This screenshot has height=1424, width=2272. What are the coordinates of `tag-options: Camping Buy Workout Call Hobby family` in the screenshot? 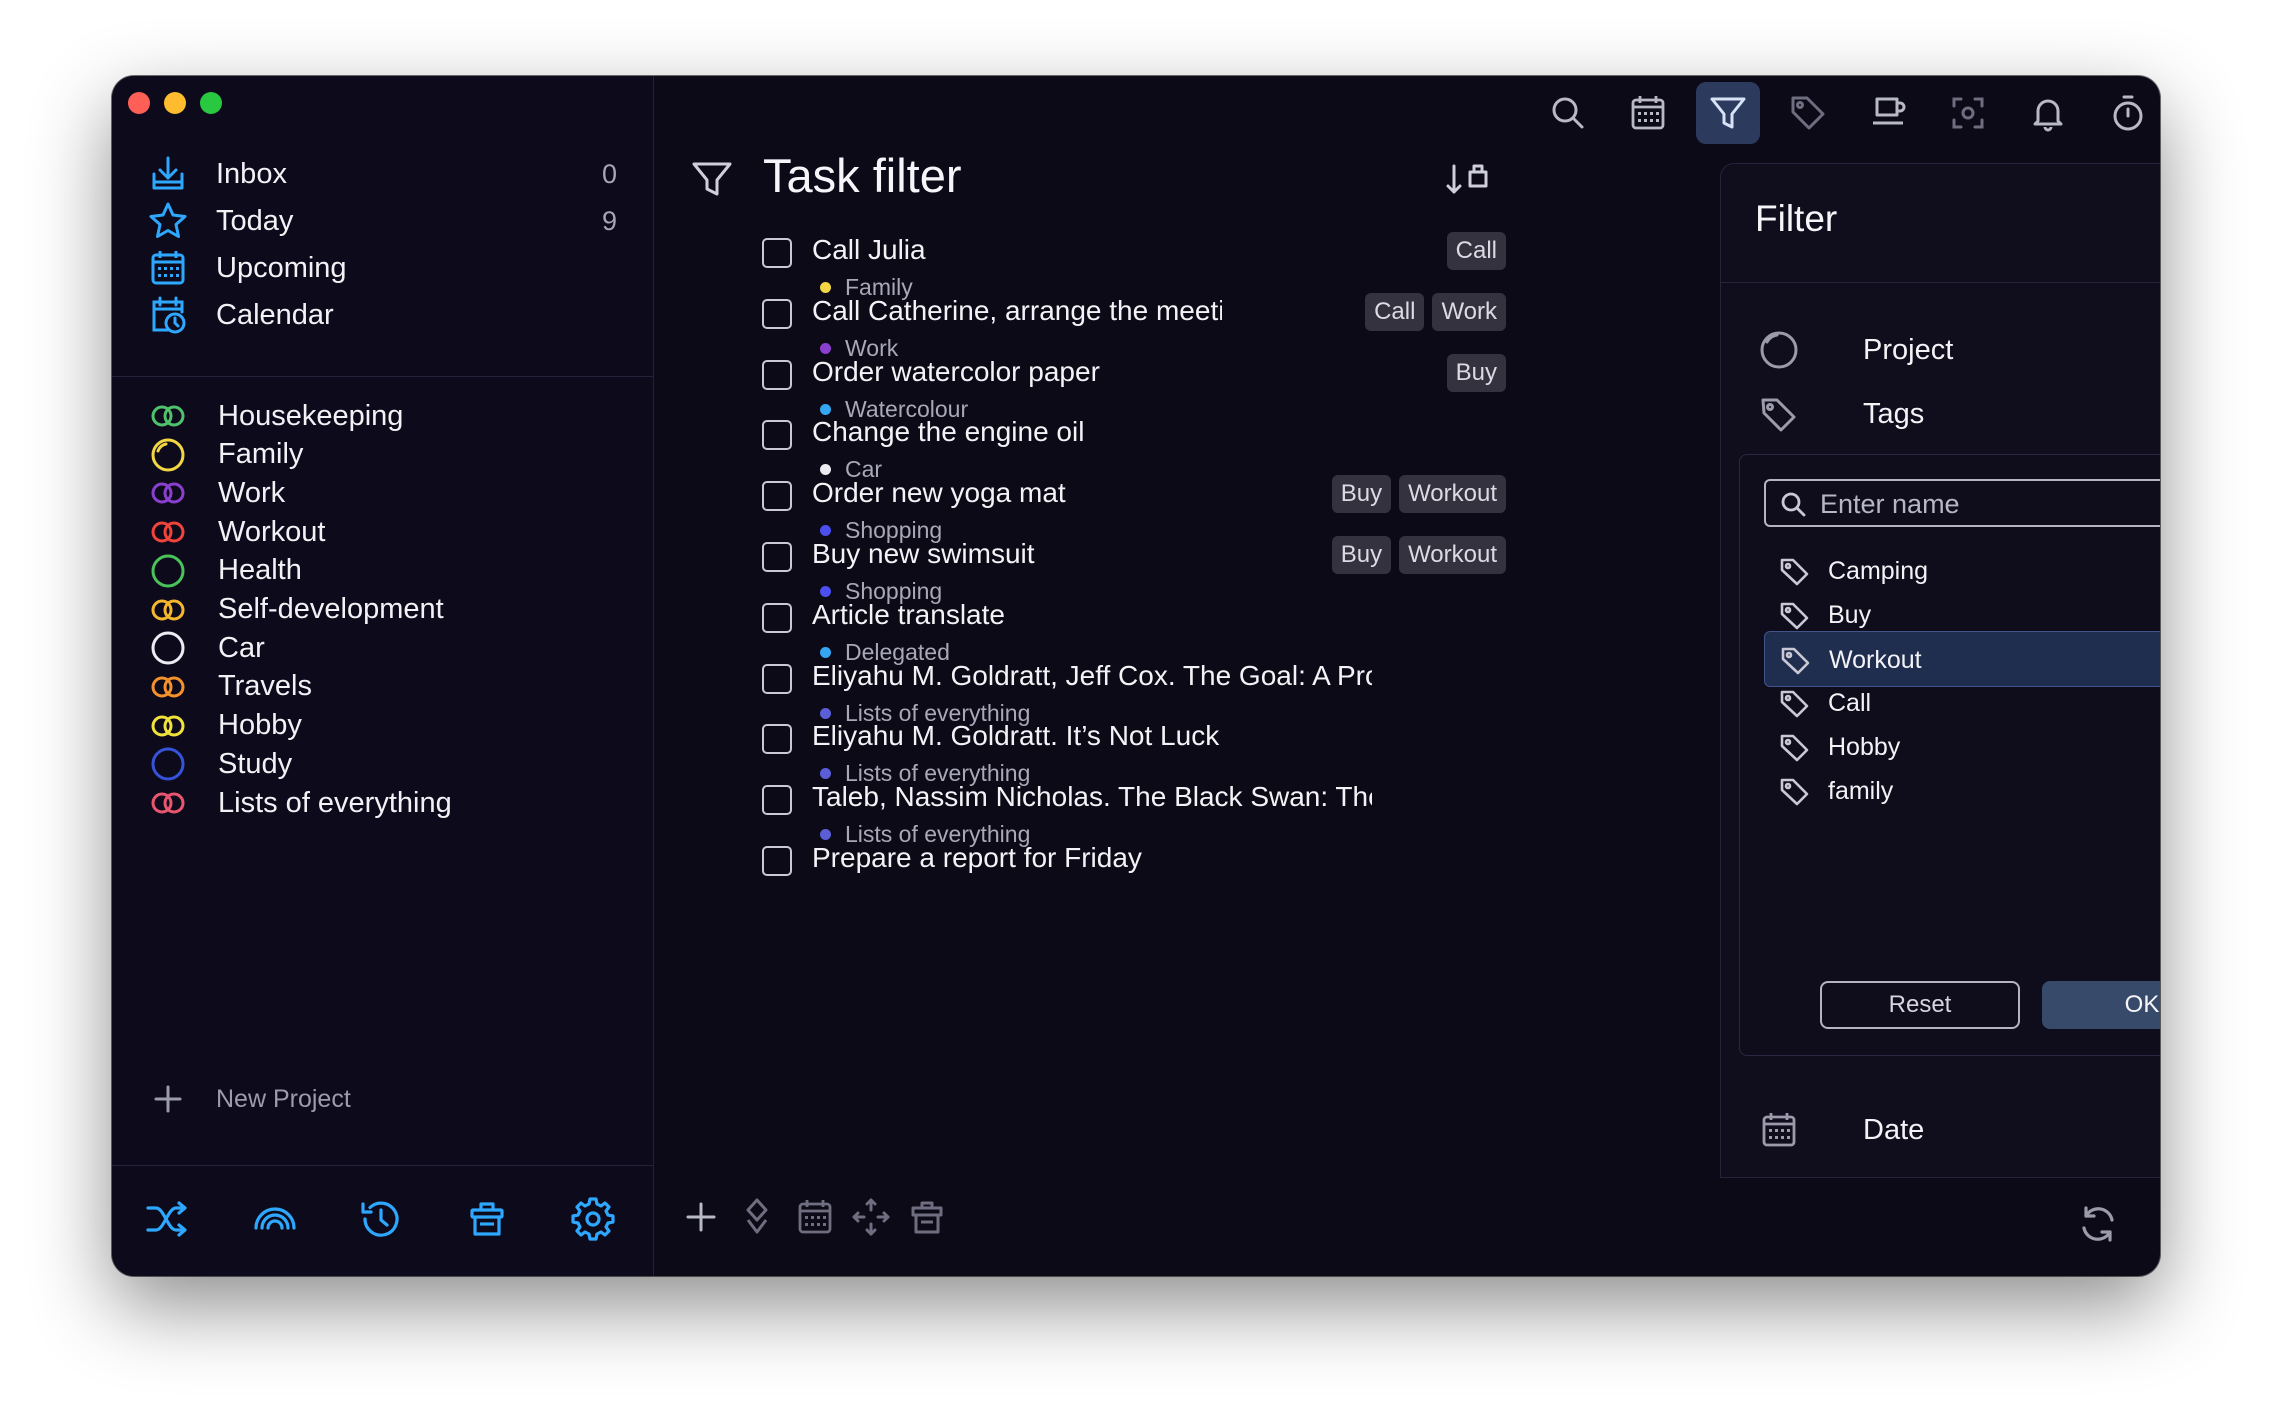 It's located at (1962, 679).